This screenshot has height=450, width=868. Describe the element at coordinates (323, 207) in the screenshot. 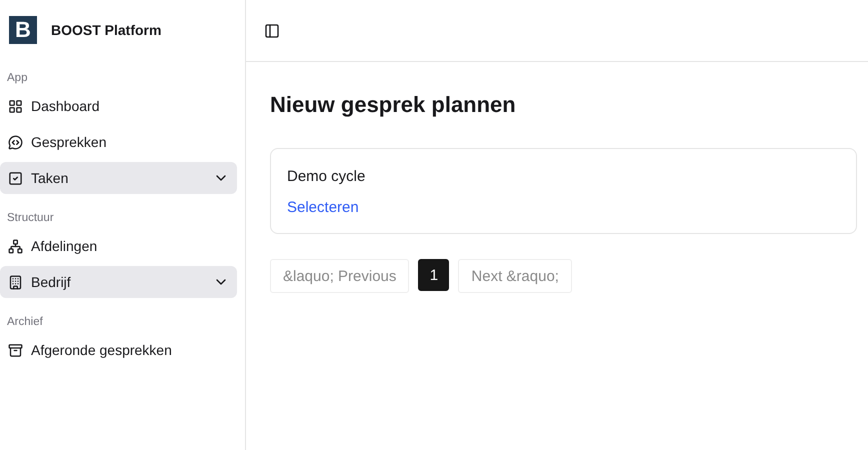

I see `select-link: Selecteren` at that location.